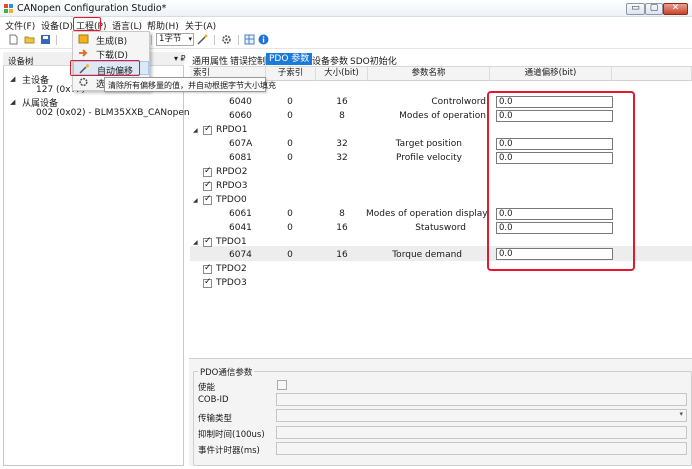 The width and height of the screenshot is (692, 469). Describe the element at coordinates (561, 181) in the screenshot. I see `offset-column-highlight` at that location.